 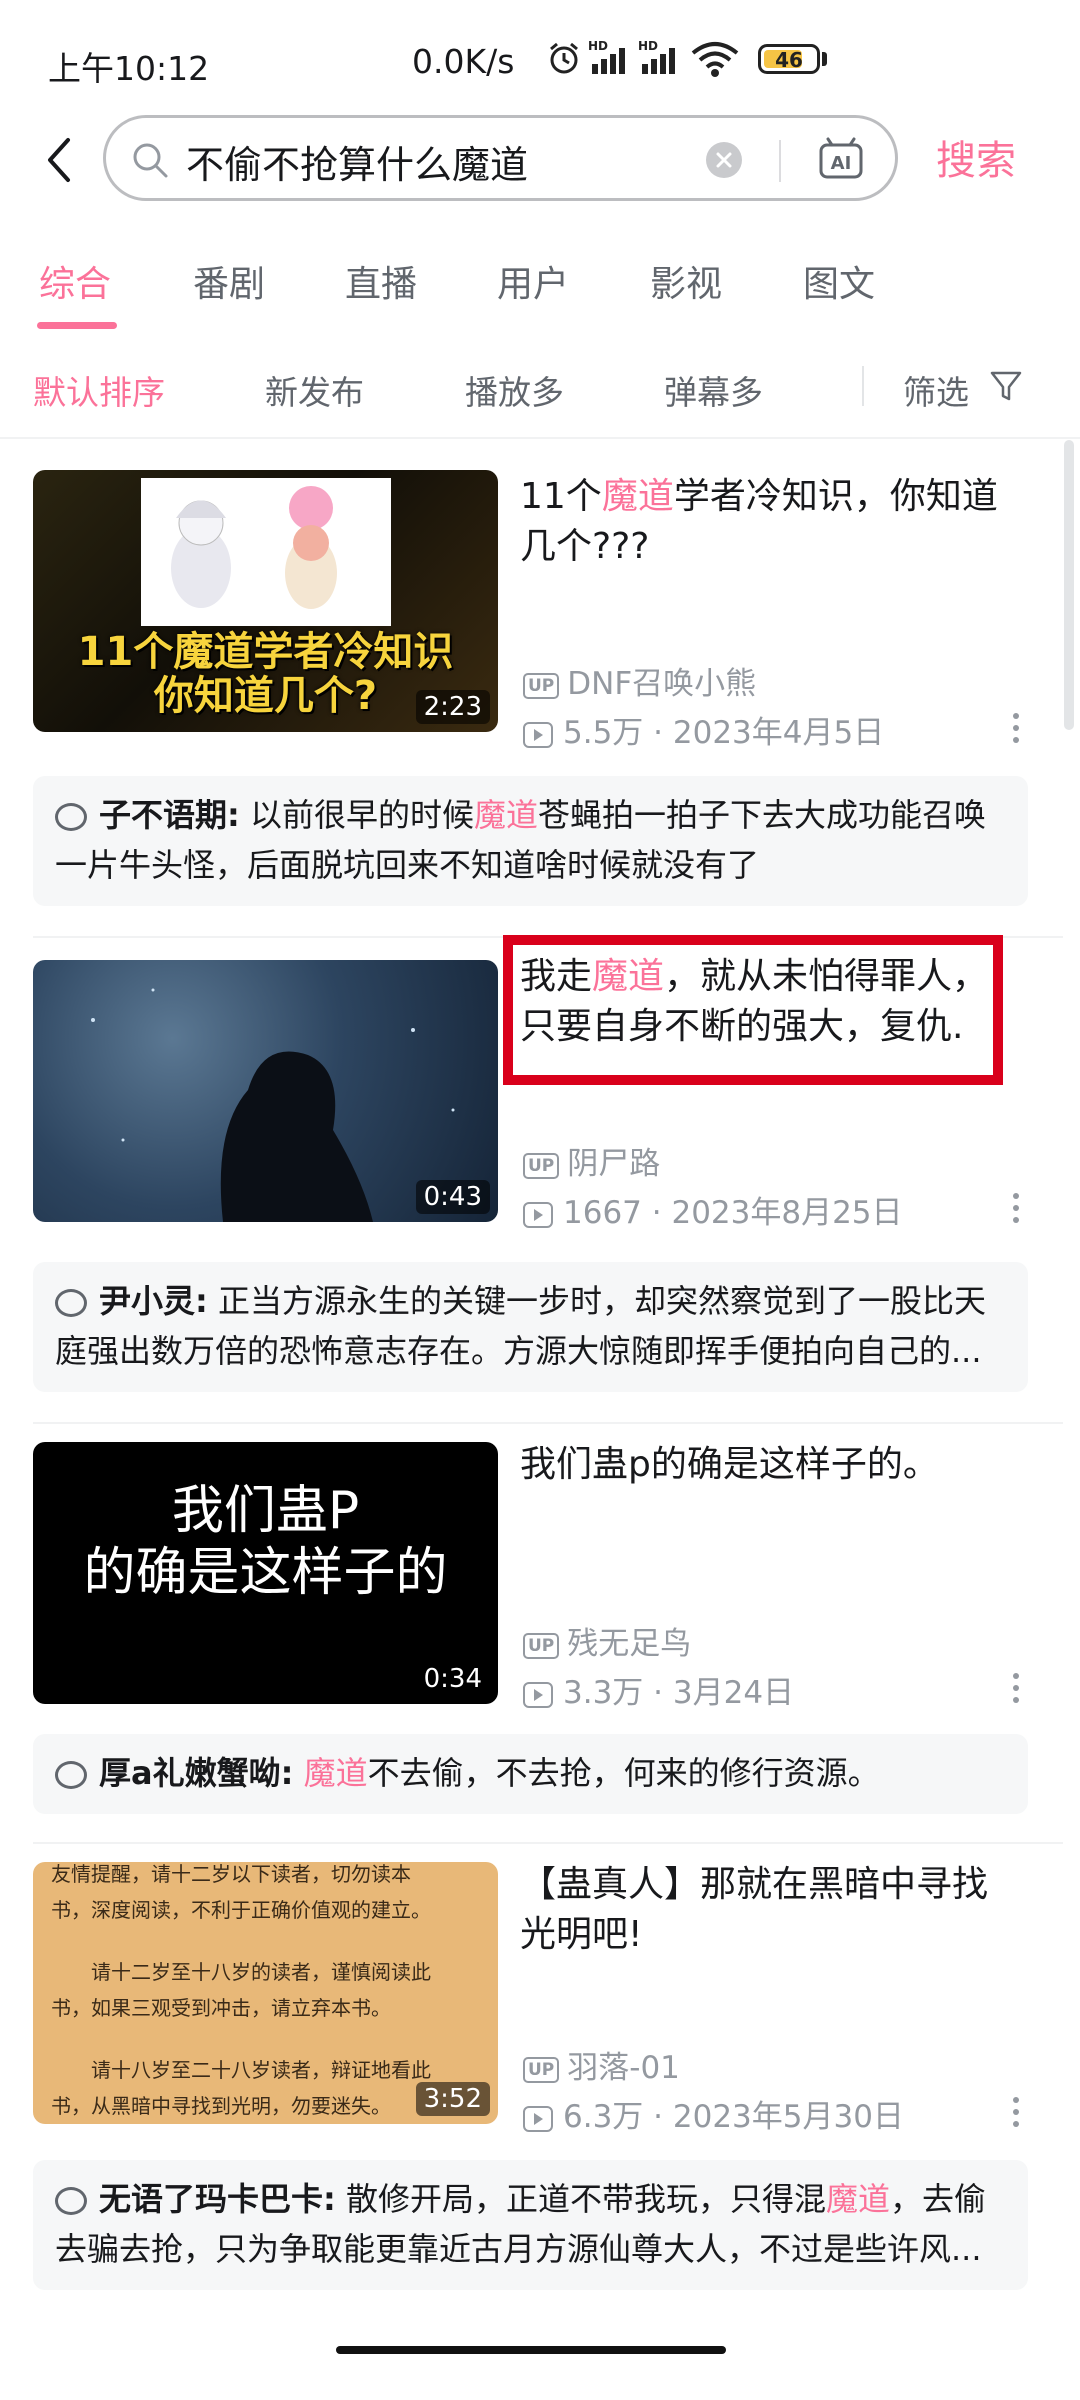 I want to click on search-input: 不偷不抢算什么魔道, so click(x=357, y=161).